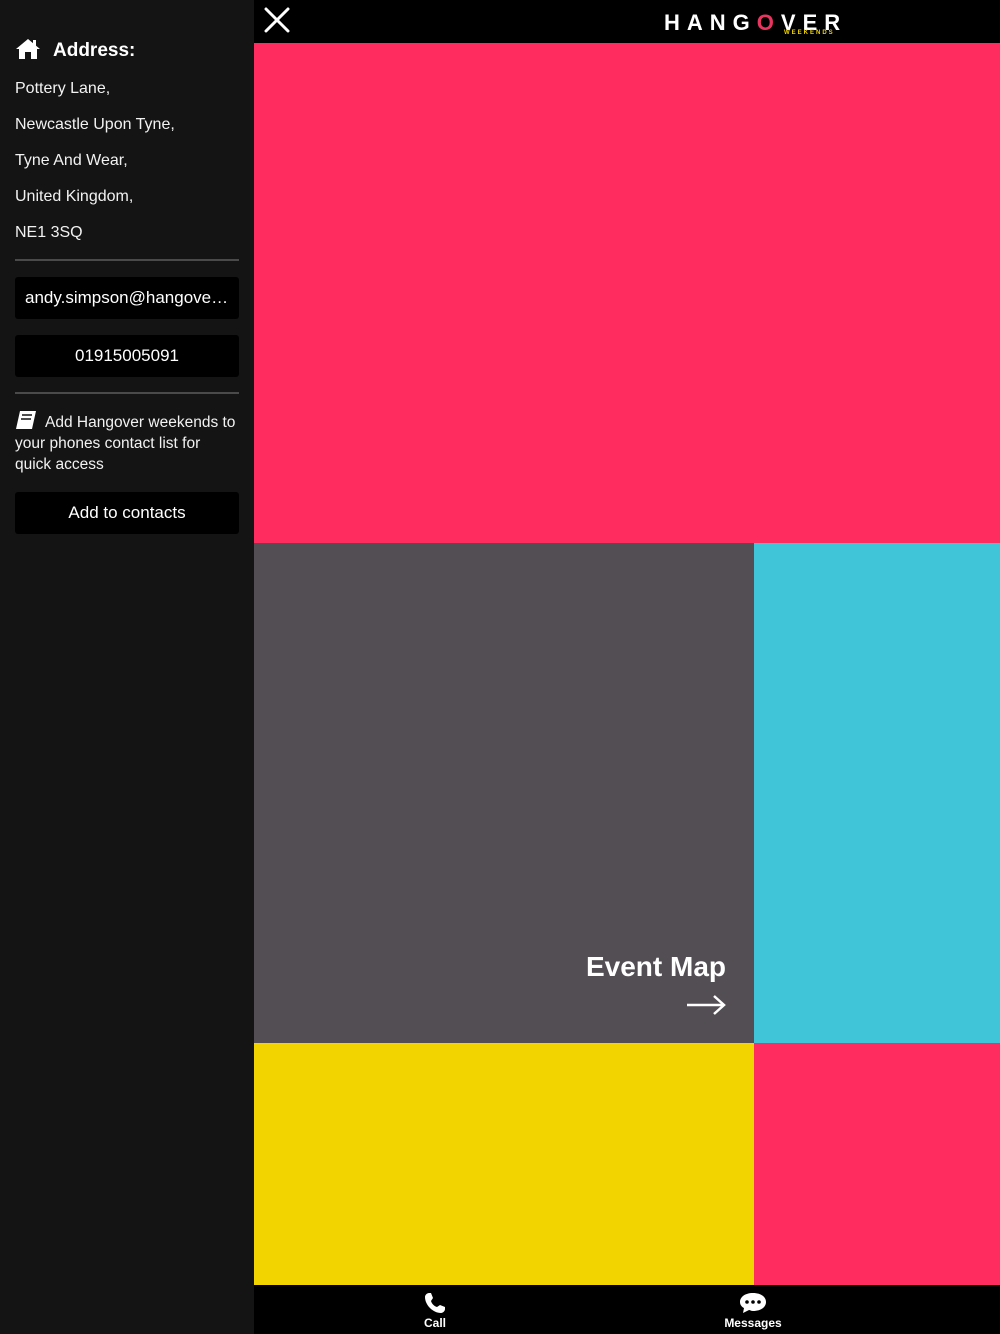 This screenshot has height=1334, width=1000. Describe the element at coordinates (94, 50) in the screenshot. I see `address-title: Address:` at that location.